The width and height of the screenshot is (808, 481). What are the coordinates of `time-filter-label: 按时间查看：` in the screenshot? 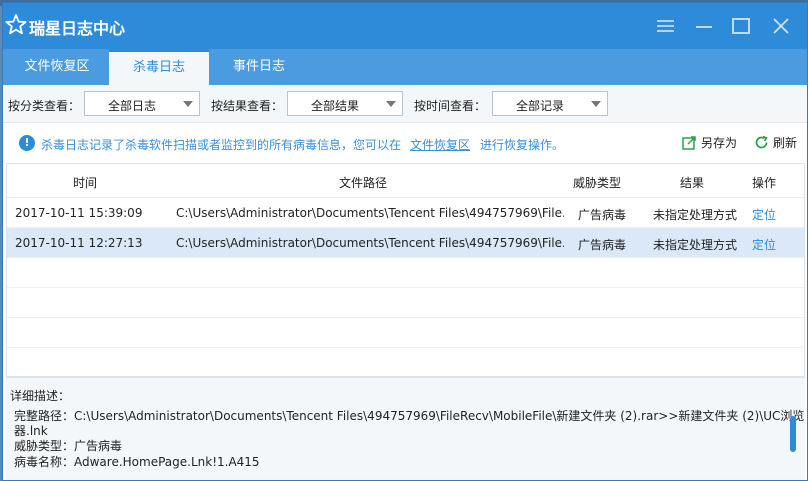 It's located at (450, 106).